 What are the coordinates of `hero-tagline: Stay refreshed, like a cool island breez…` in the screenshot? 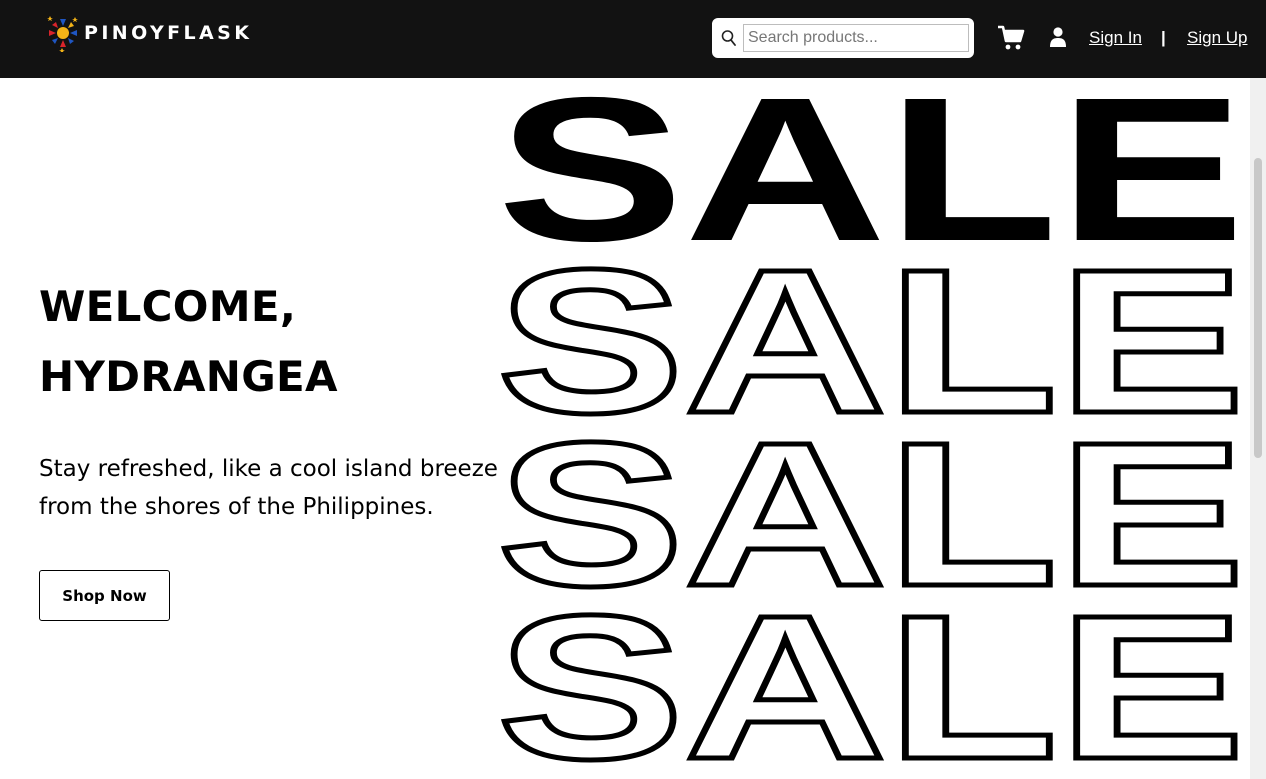 It's located at (268, 488).